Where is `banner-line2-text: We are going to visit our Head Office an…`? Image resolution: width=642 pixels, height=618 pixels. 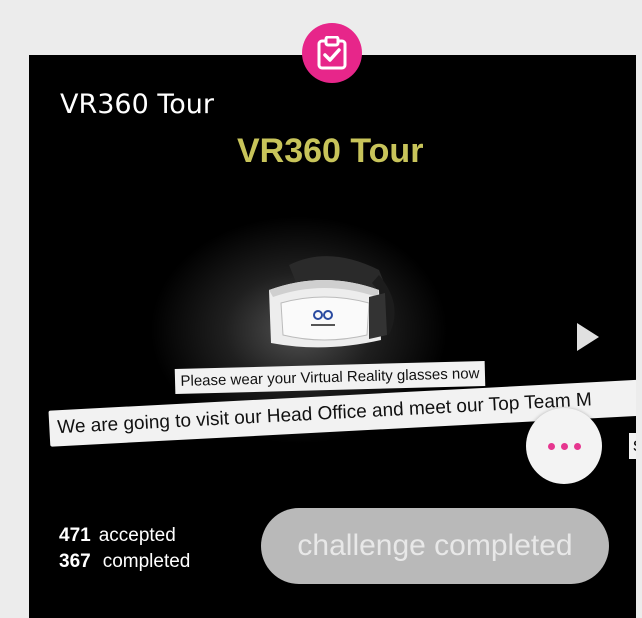 banner-line2-text: We are going to visit our Head Office an… is located at coordinates (324, 414).